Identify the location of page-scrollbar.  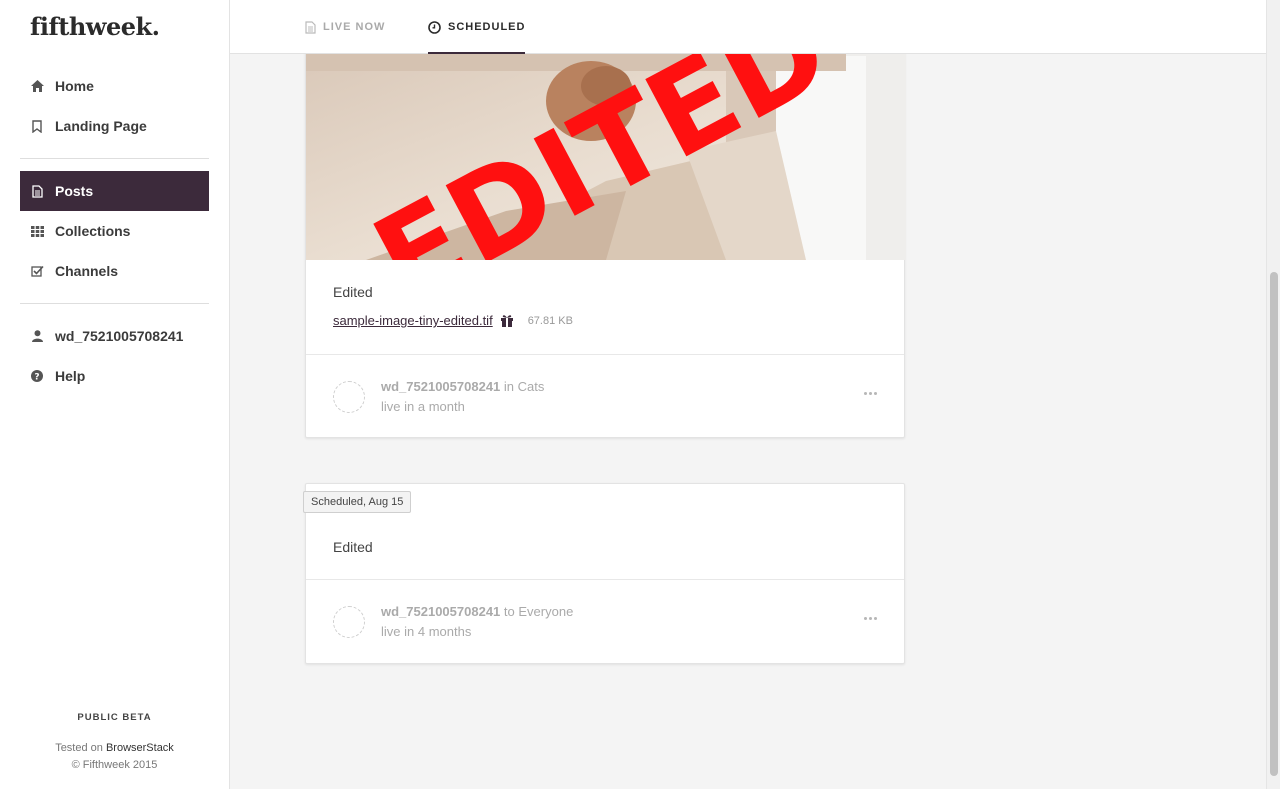
(1273, 394).